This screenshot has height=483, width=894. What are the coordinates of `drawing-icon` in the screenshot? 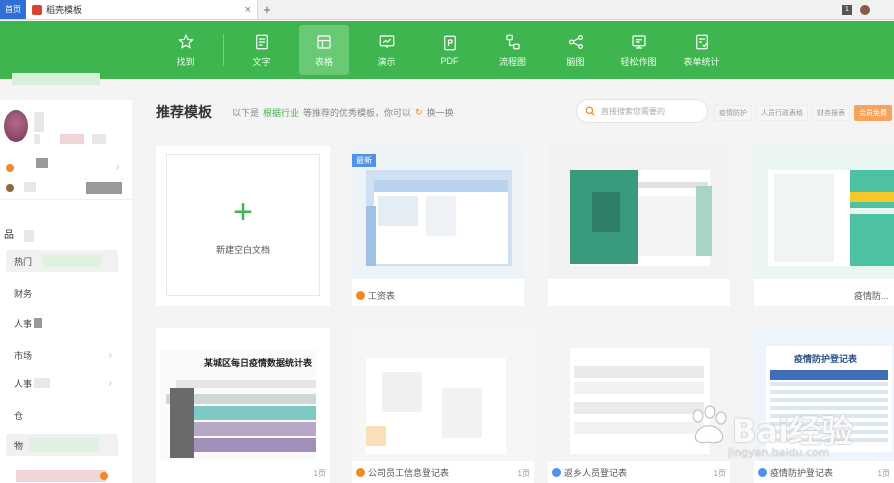 It's located at (638, 41).